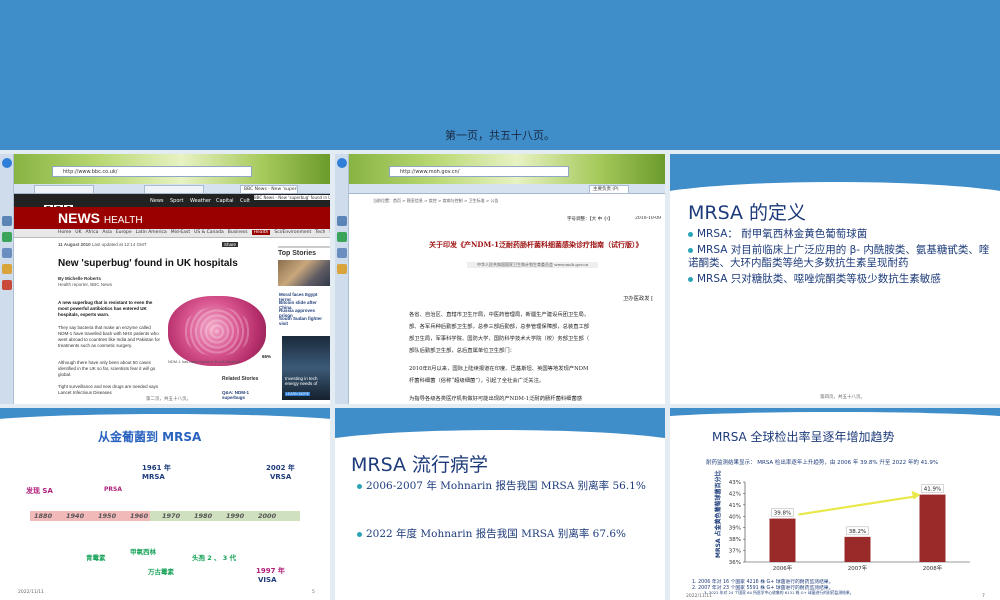  Describe the element at coordinates (329, 232) in the screenshot. I see `section-nav-item: Entertainment` at that location.